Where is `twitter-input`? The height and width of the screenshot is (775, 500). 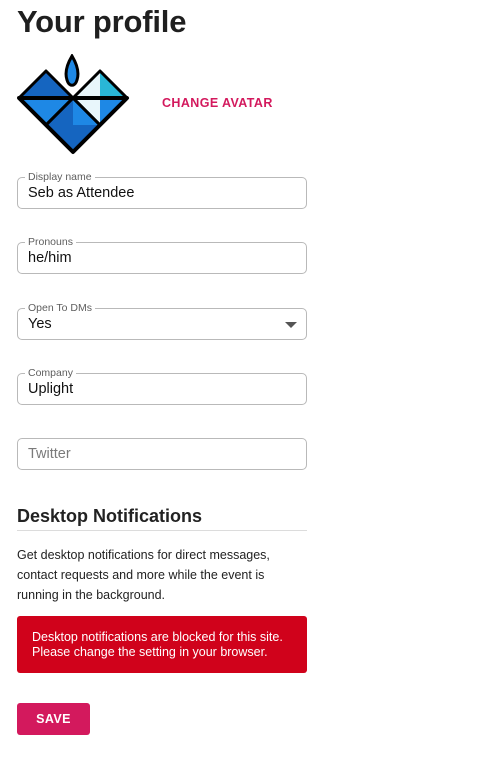 twitter-input is located at coordinates (162, 454).